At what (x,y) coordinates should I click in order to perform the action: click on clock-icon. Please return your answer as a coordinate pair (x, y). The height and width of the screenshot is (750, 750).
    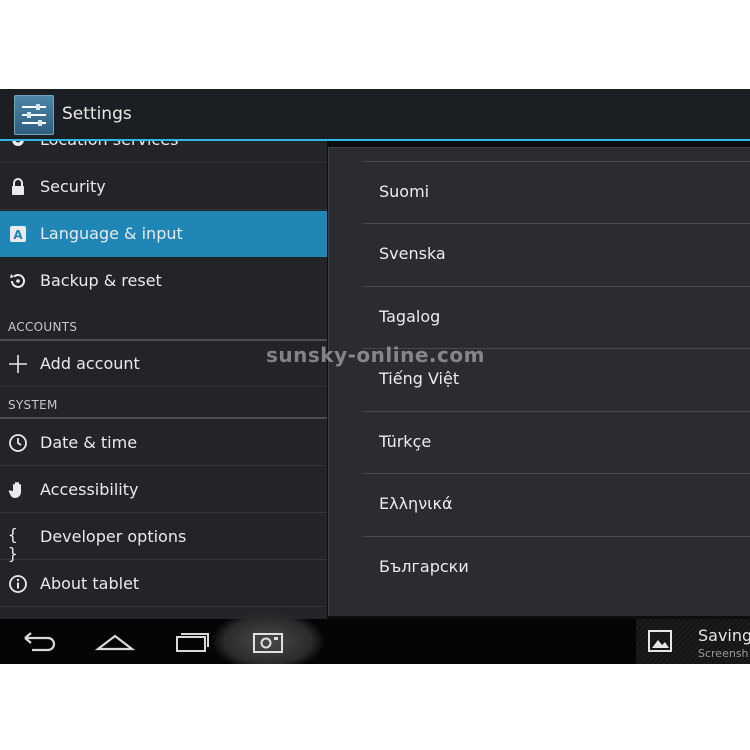
    Looking at the image, I should click on (18, 443).